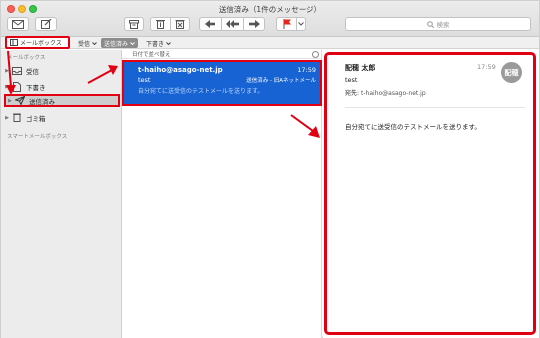  Describe the element at coordinates (84, 44) in the screenshot. I see `favorite-inbox-label: 受信` at that location.